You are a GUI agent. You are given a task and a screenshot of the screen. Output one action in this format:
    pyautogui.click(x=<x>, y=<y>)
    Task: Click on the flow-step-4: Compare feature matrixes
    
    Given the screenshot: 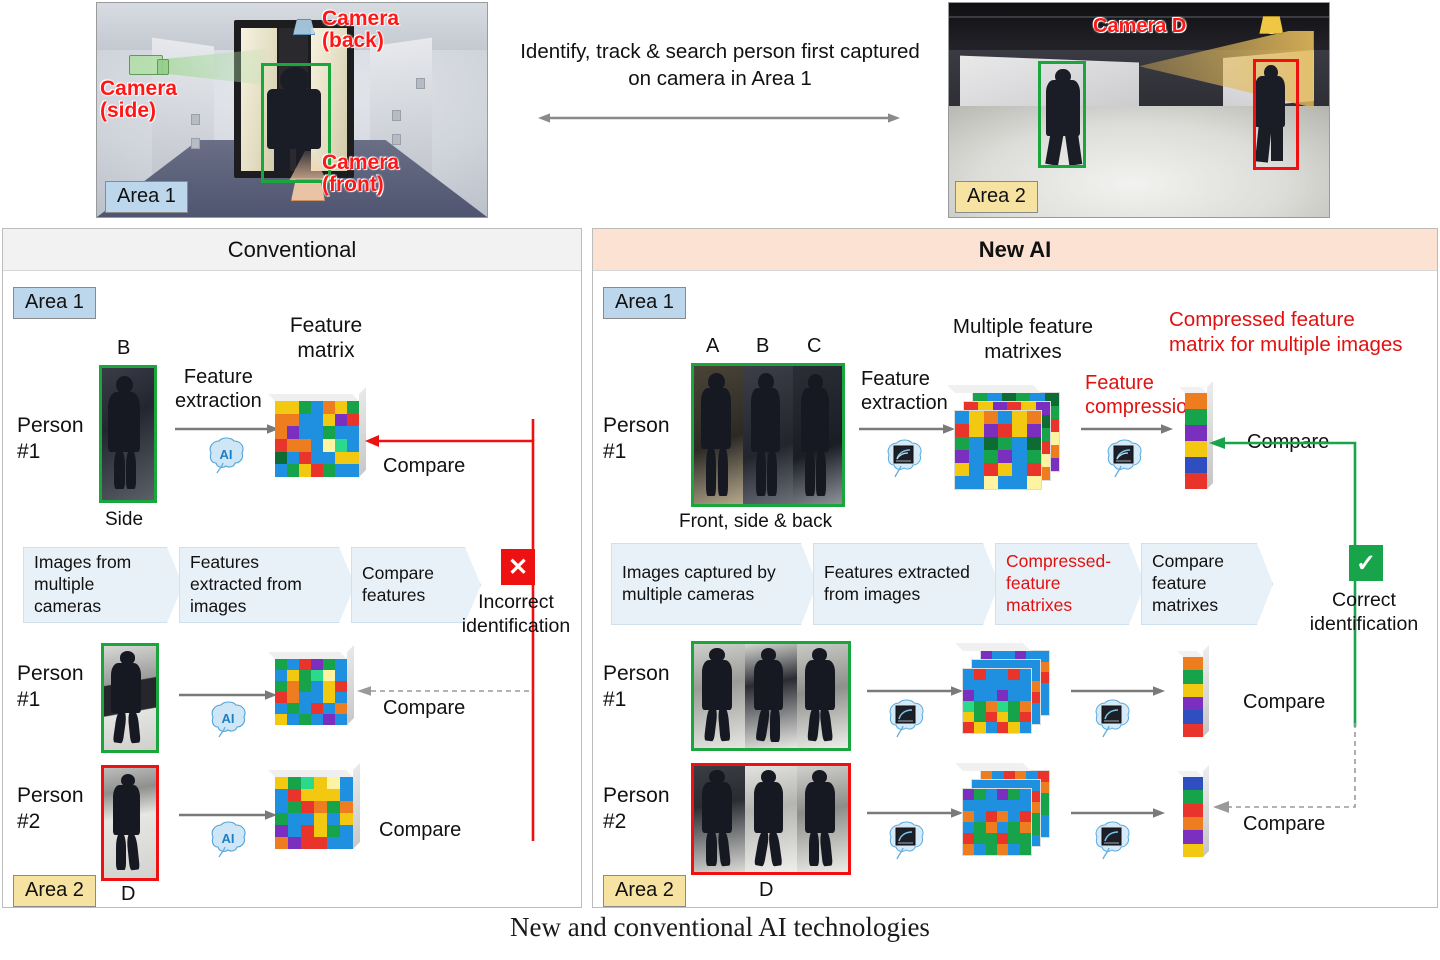 What is the action you would take?
    pyautogui.click(x=1207, y=584)
    